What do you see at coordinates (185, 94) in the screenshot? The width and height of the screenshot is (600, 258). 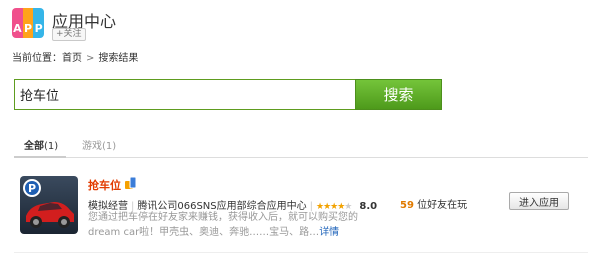 I see `search-input` at bounding box center [185, 94].